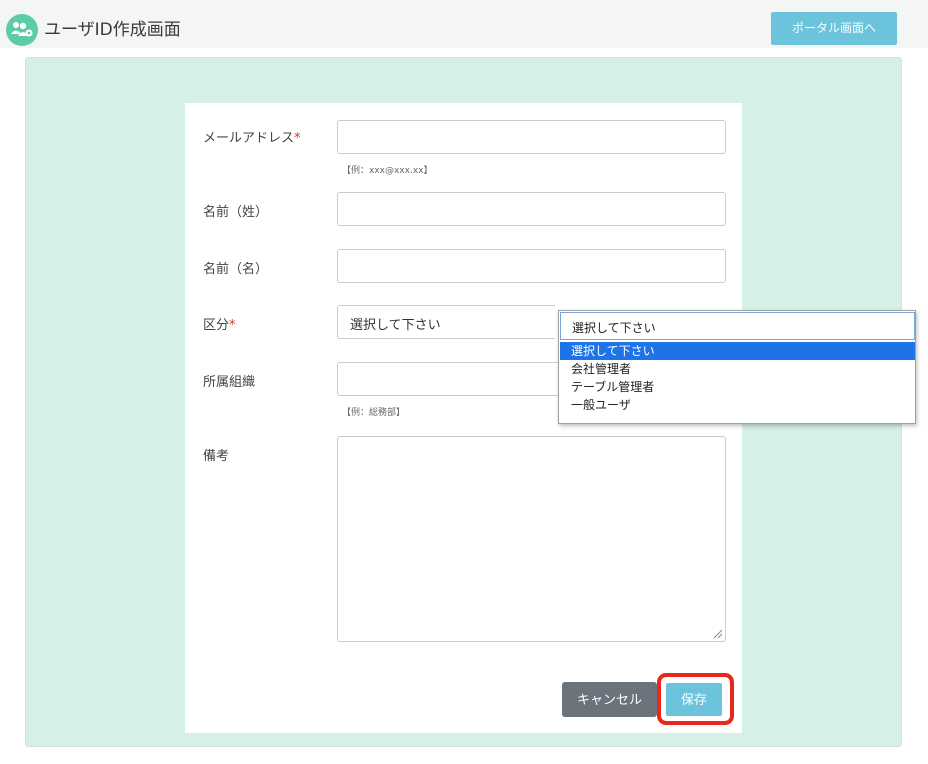 This screenshot has width=928, height=764. I want to click on resize-grip-icon, so click(718, 634).